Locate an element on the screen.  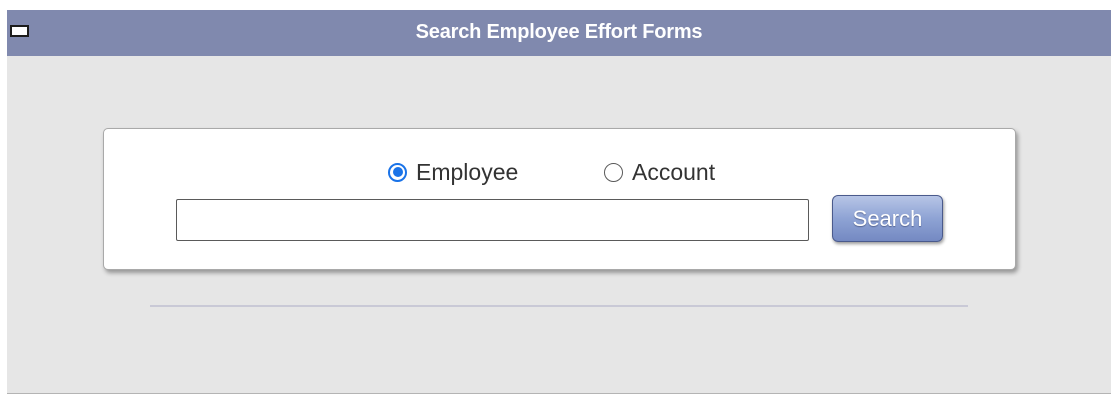
radio-employee-indicator is located at coordinates (397, 172).